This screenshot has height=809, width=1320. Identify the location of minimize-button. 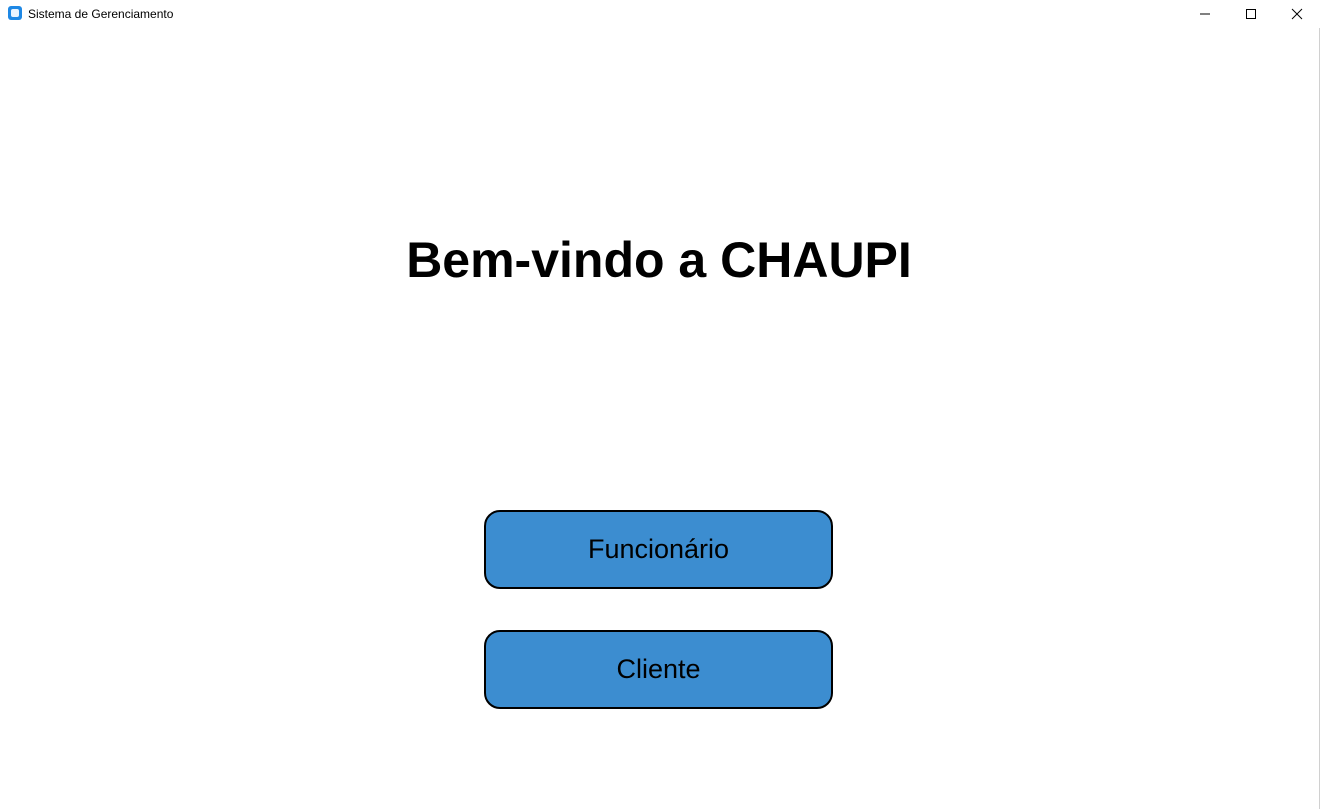
(1205, 14).